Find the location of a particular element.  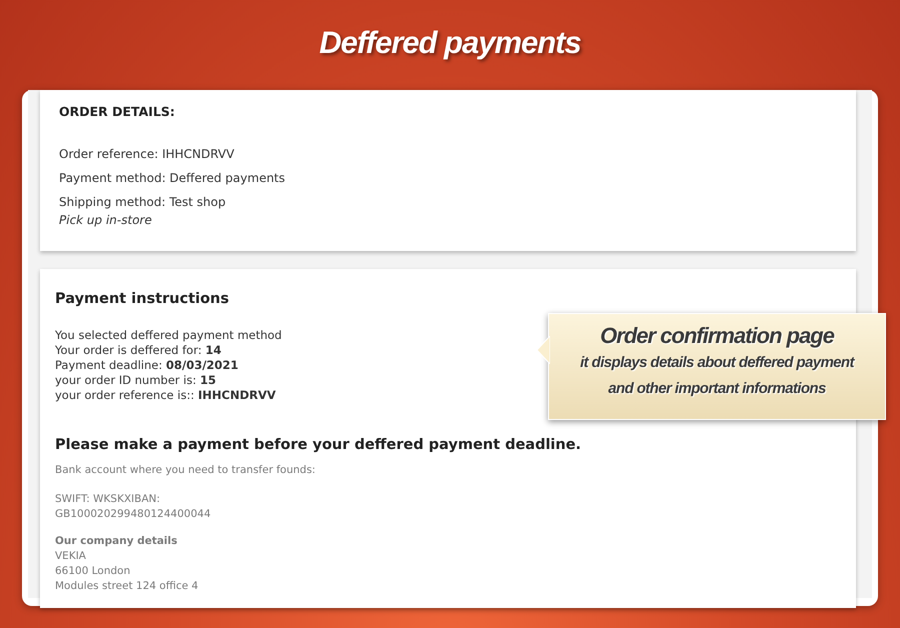

bank-line: GB100020299480124400044 is located at coordinates (133, 514).